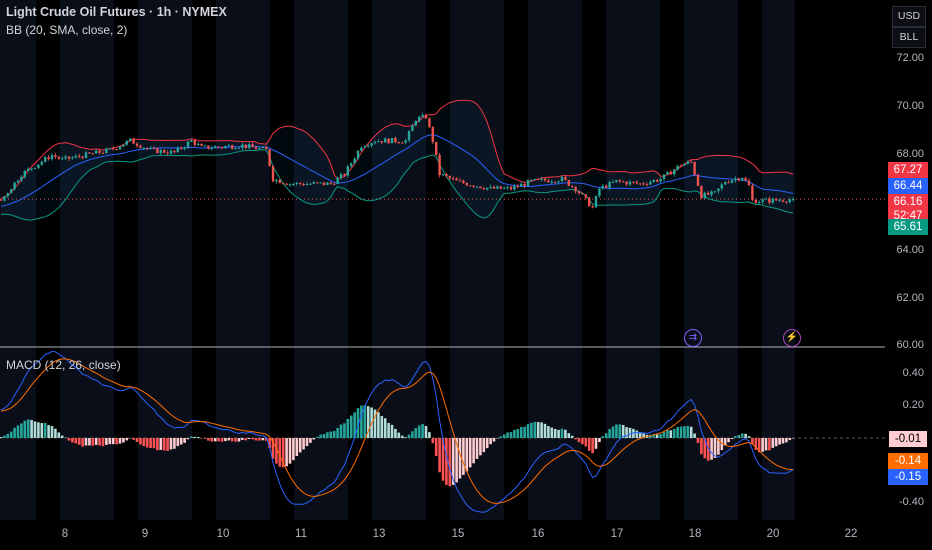 The width and height of the screenshot is (932, 550). What do you see at coordinates (693, 338) in the screenshot?
I see `arrows-icon: ⇉` at bounding box center [693, 338].